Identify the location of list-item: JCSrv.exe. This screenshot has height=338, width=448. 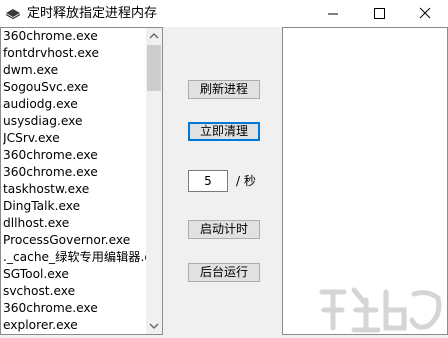
(75, 138).